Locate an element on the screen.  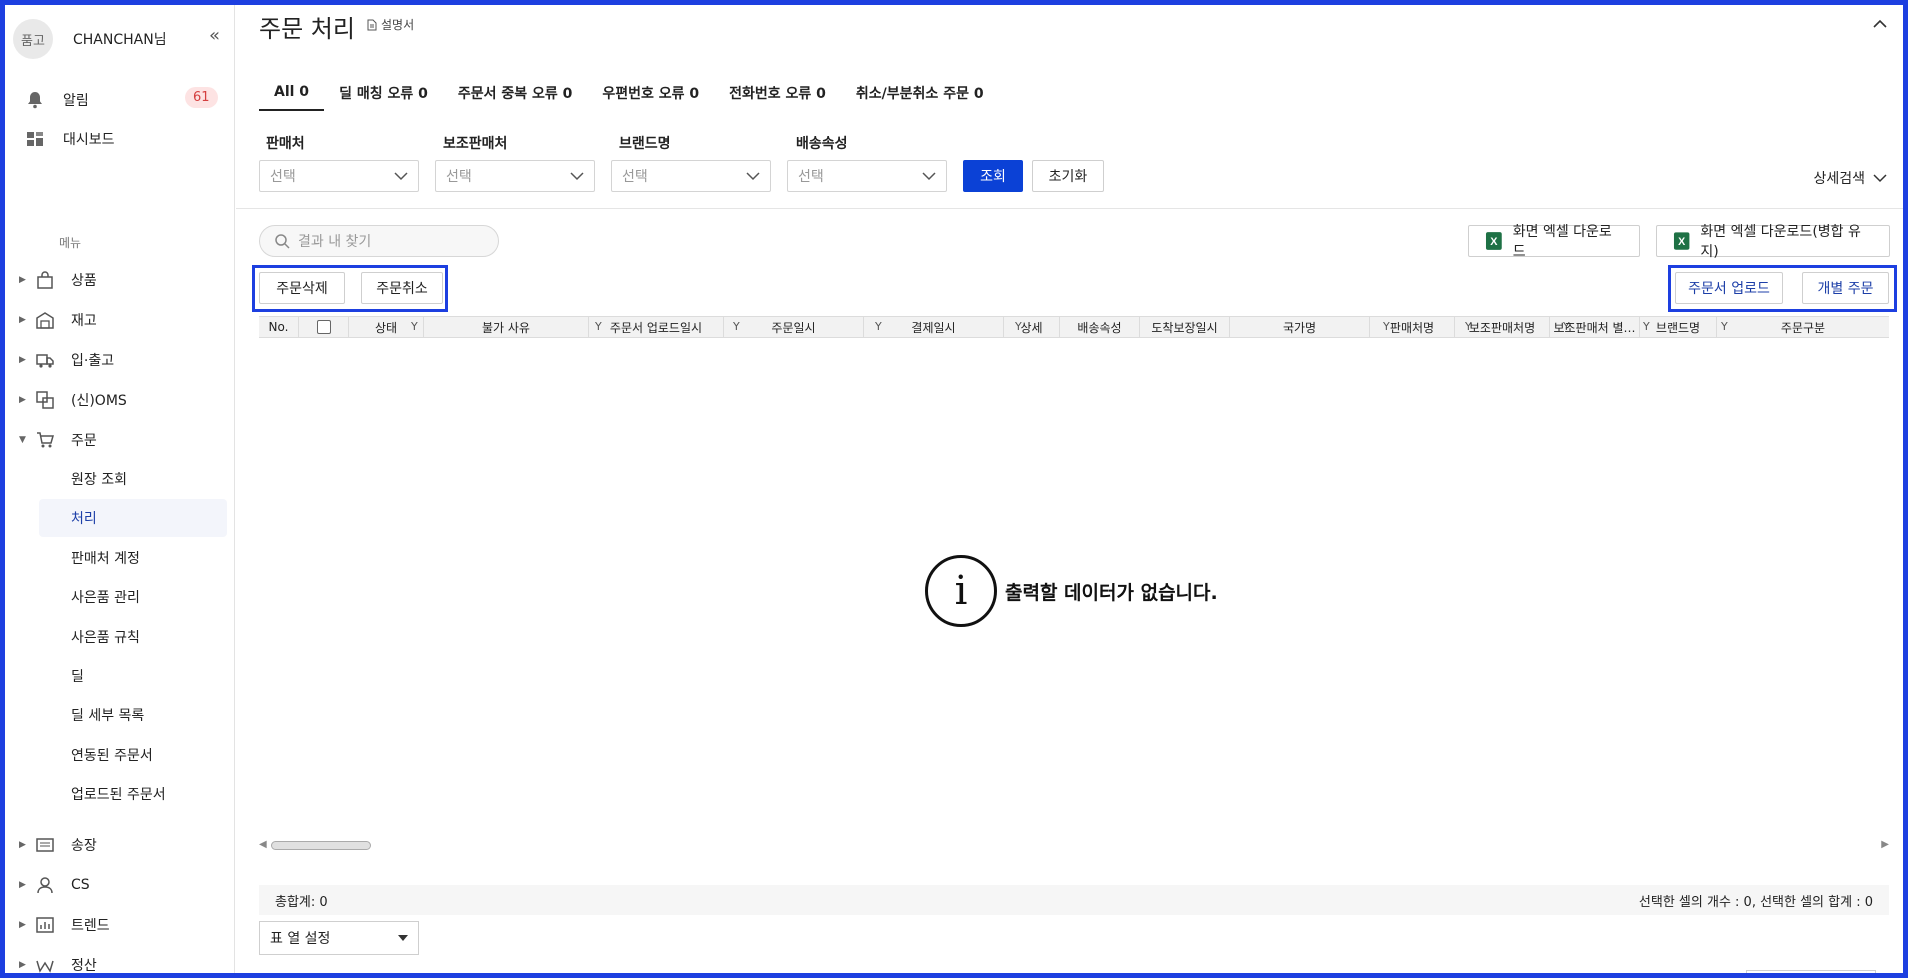
excel-download-label: 화면 엑셀 다운로드 is located at coordinates (1562, 242).